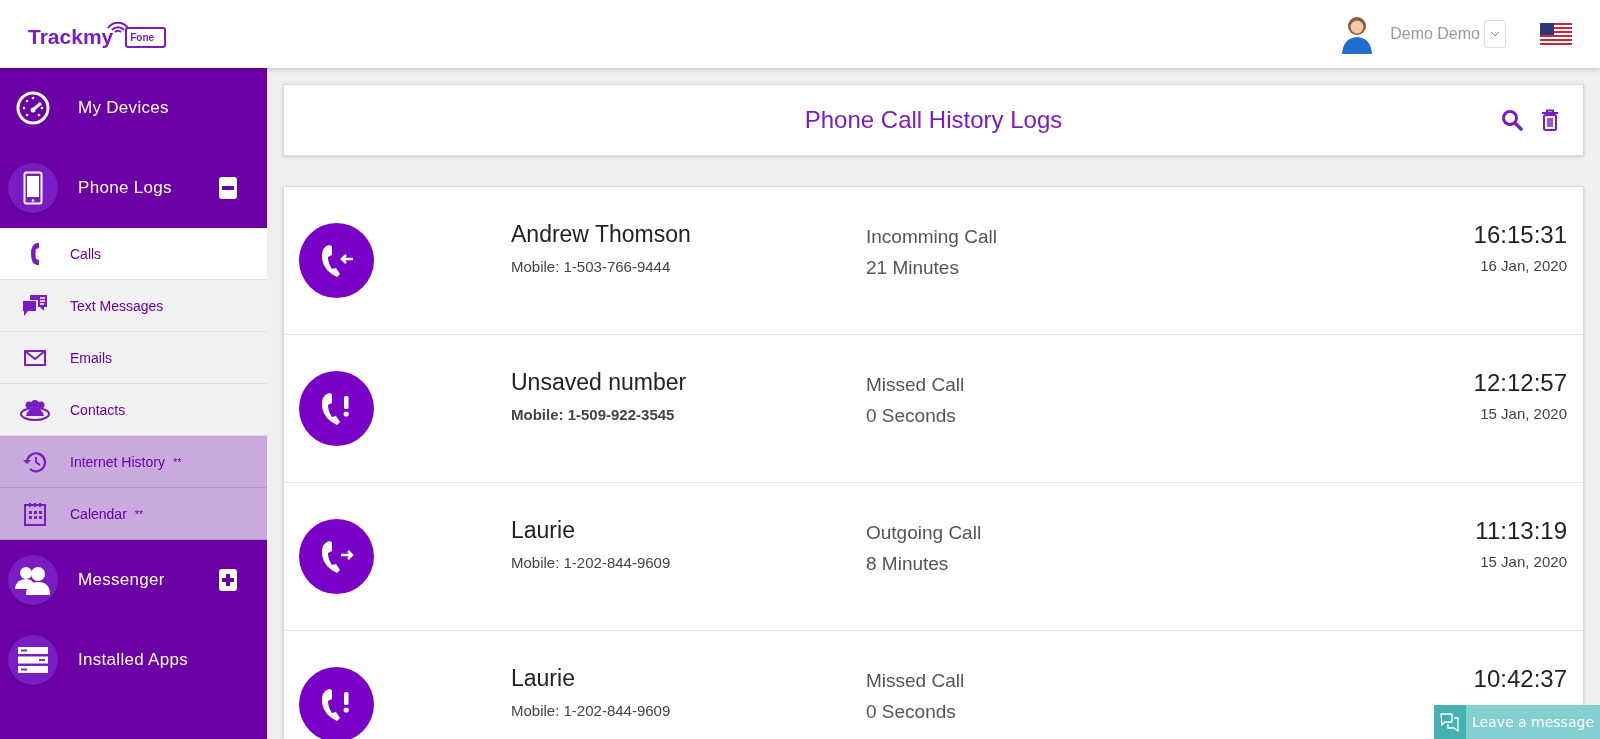 This screenshot has height=739, width=1600. What do you see at coordinates (33, 660) in the screenshot?
I see `server-icon` at bounding box center [33, 660].